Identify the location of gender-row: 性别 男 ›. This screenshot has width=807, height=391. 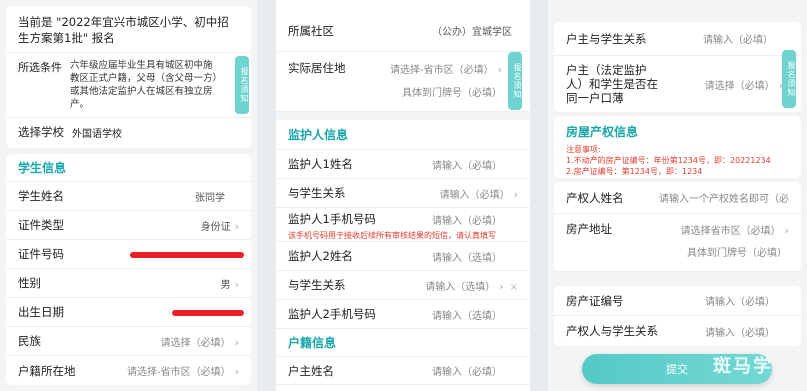
(128, 283).